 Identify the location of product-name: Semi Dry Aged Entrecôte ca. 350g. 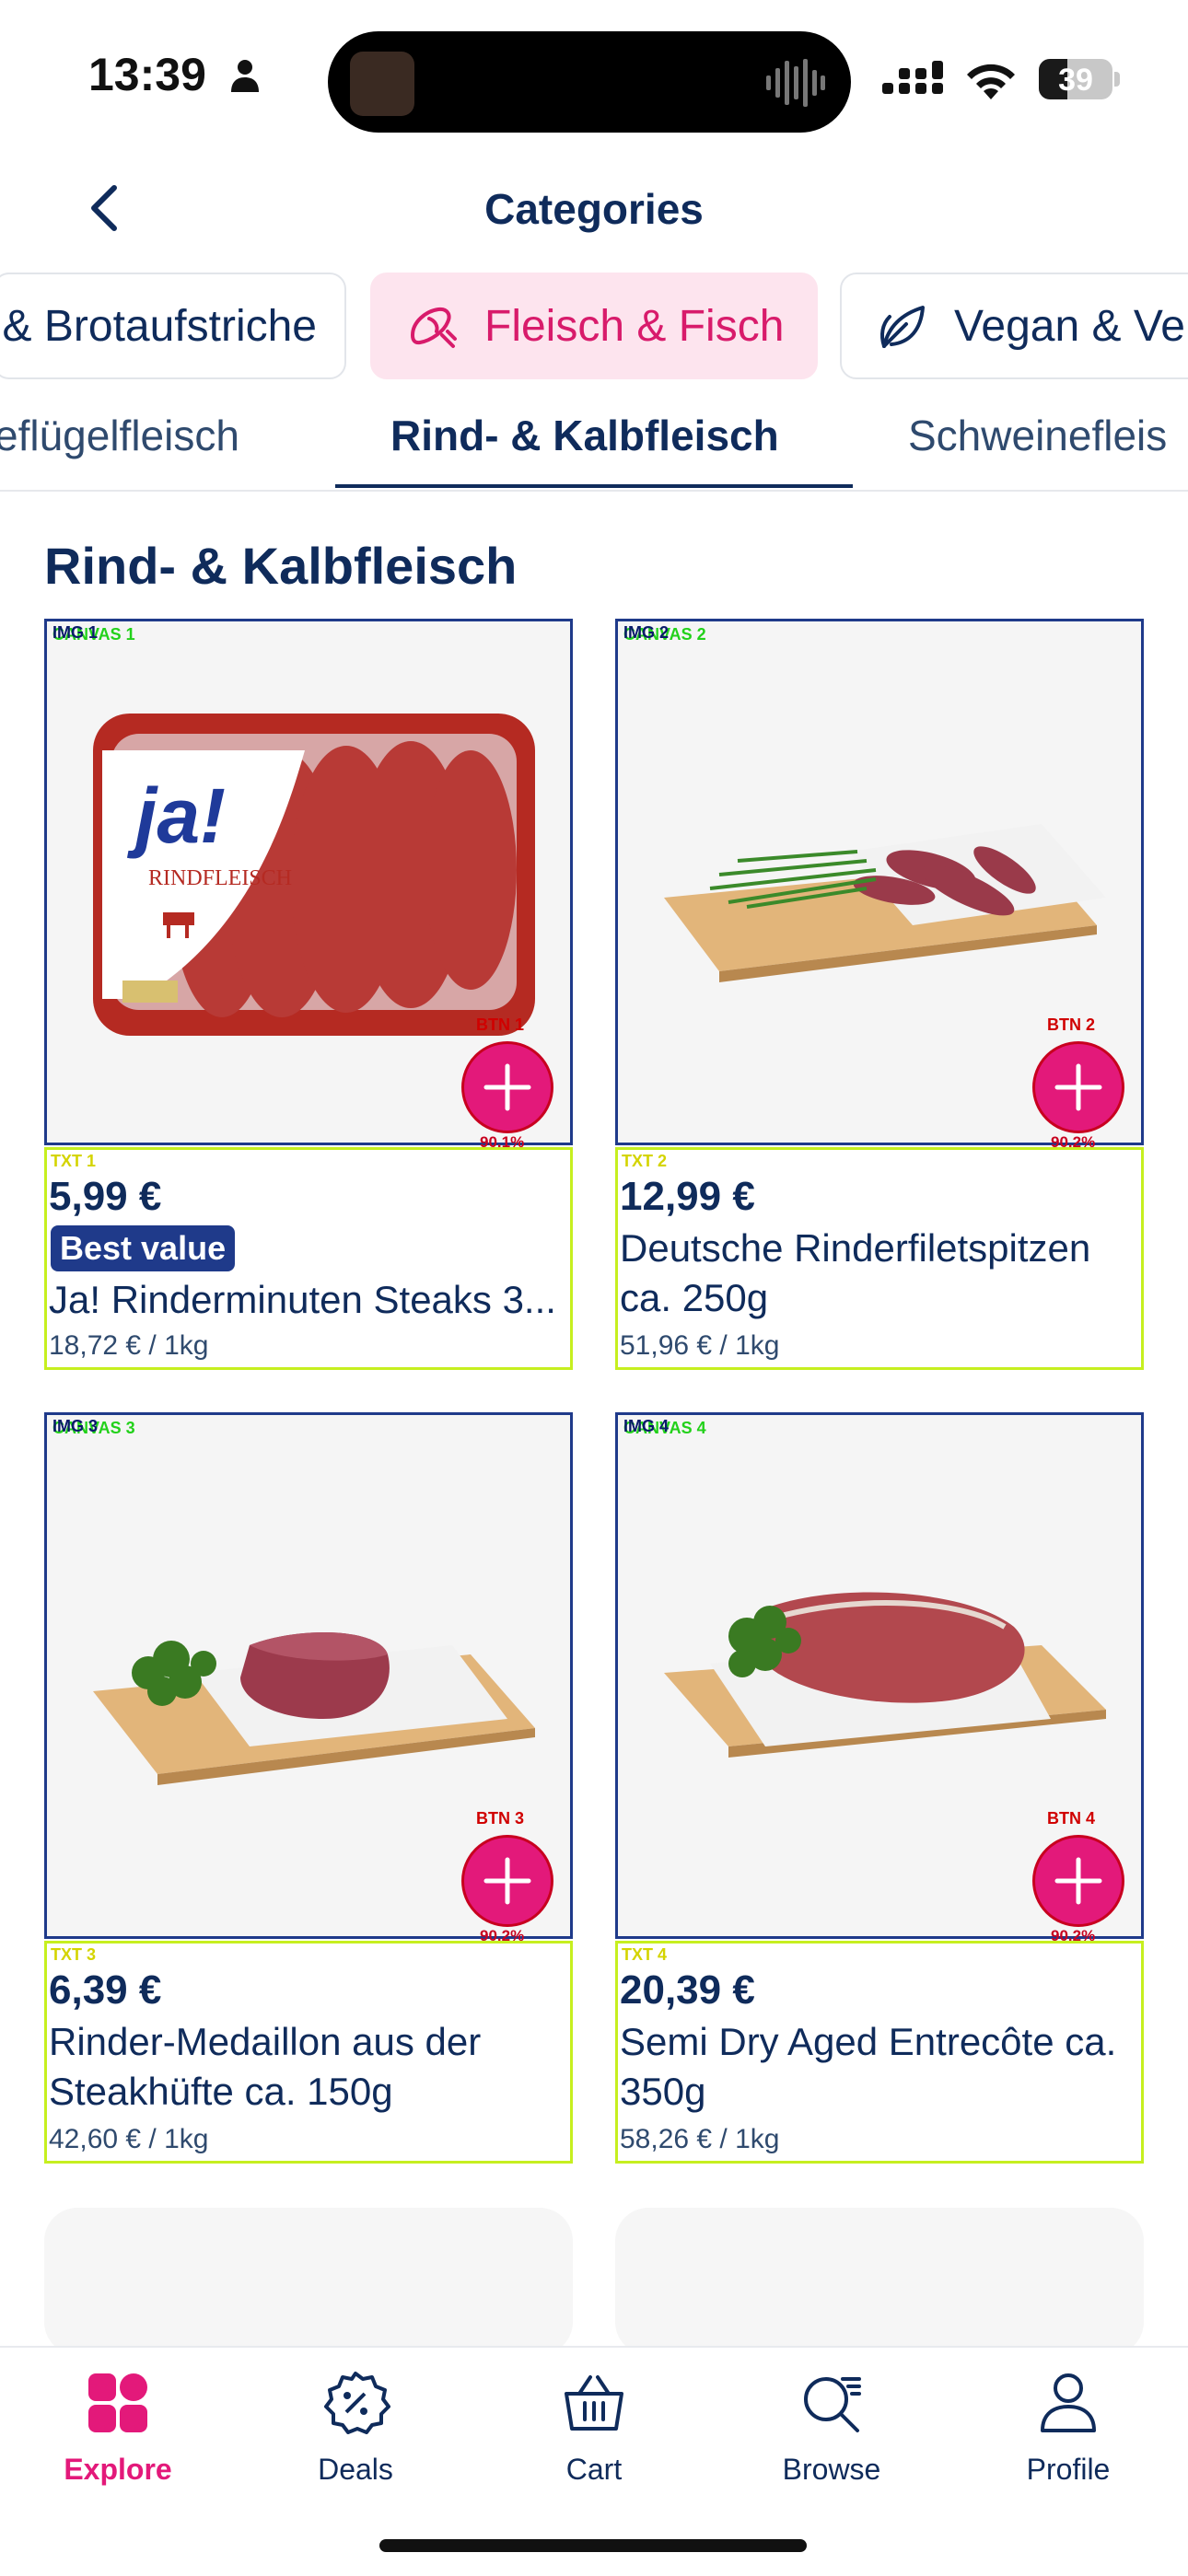
(869, 2066).